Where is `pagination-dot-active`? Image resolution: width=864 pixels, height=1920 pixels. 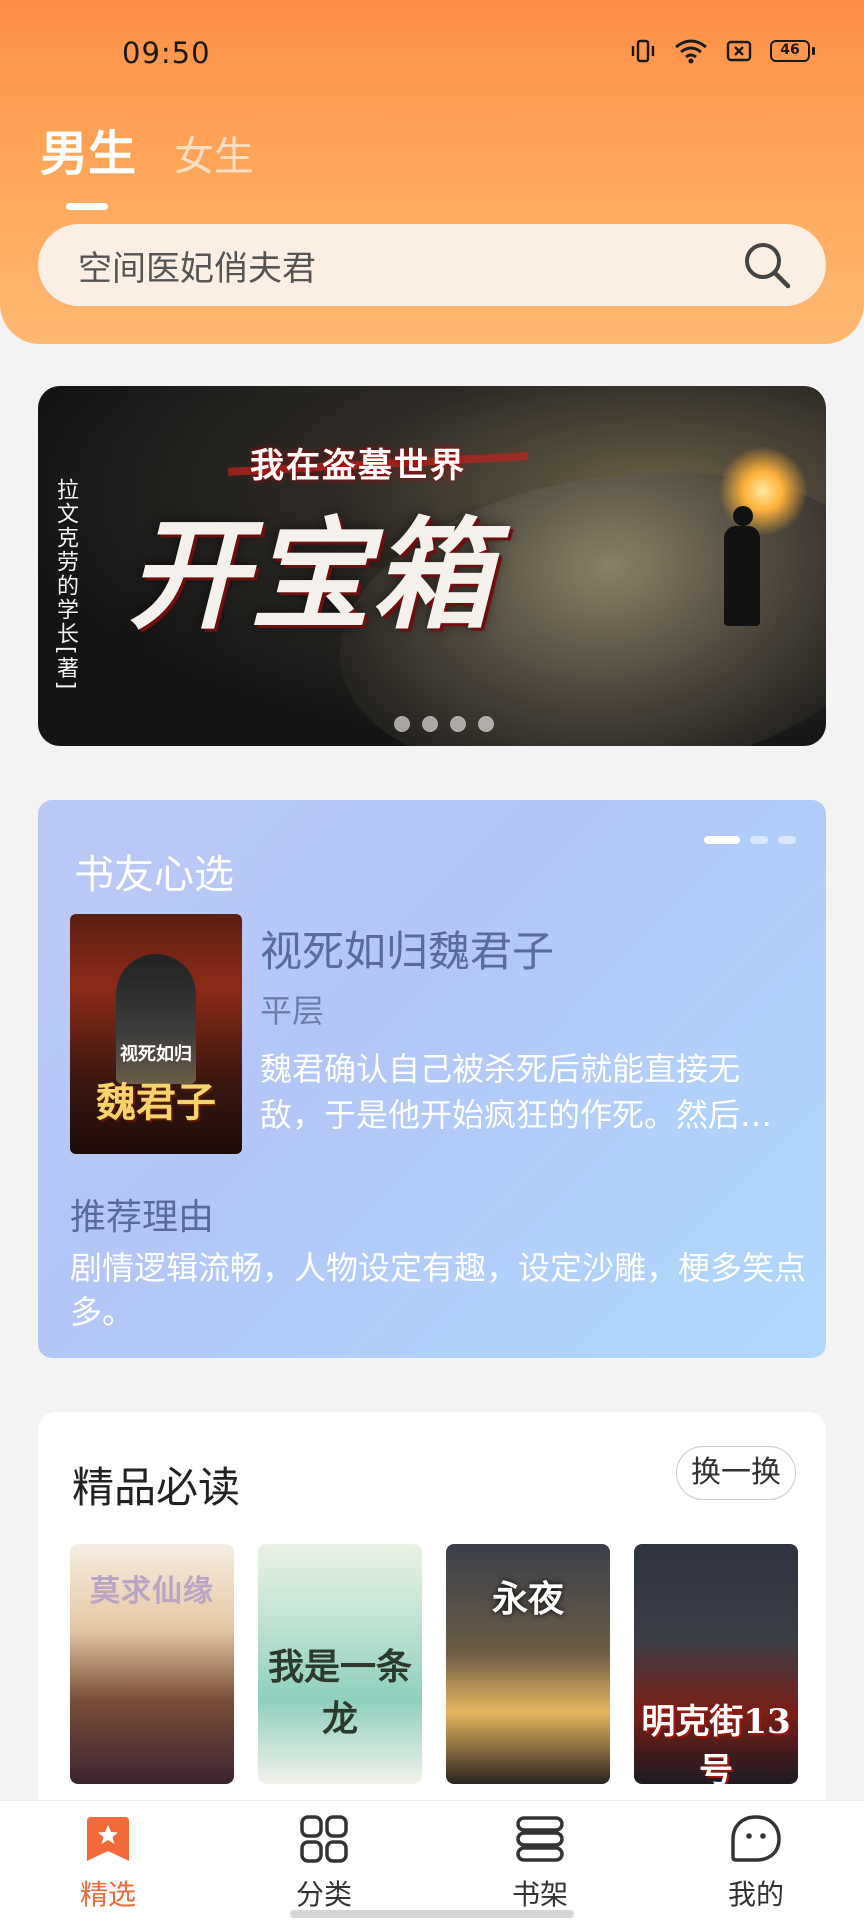
pagination-dot-active is located at coordinates (722, 840).